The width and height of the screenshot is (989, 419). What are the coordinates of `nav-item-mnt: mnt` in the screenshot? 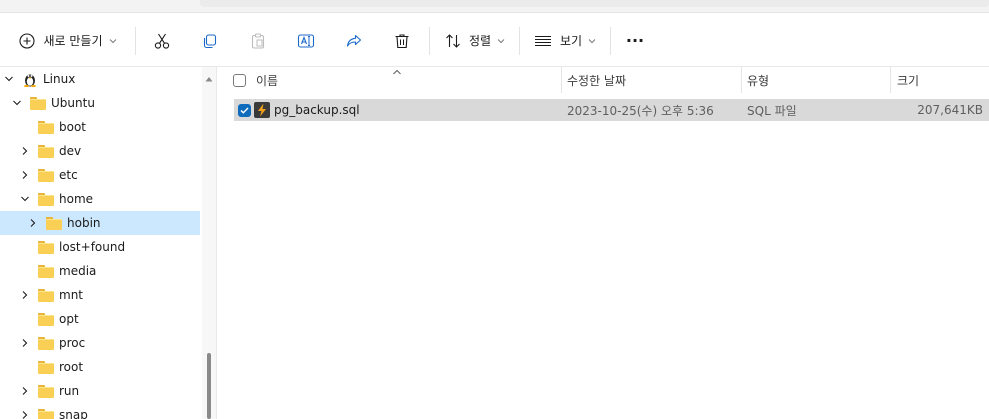 It's located at (100, 295).